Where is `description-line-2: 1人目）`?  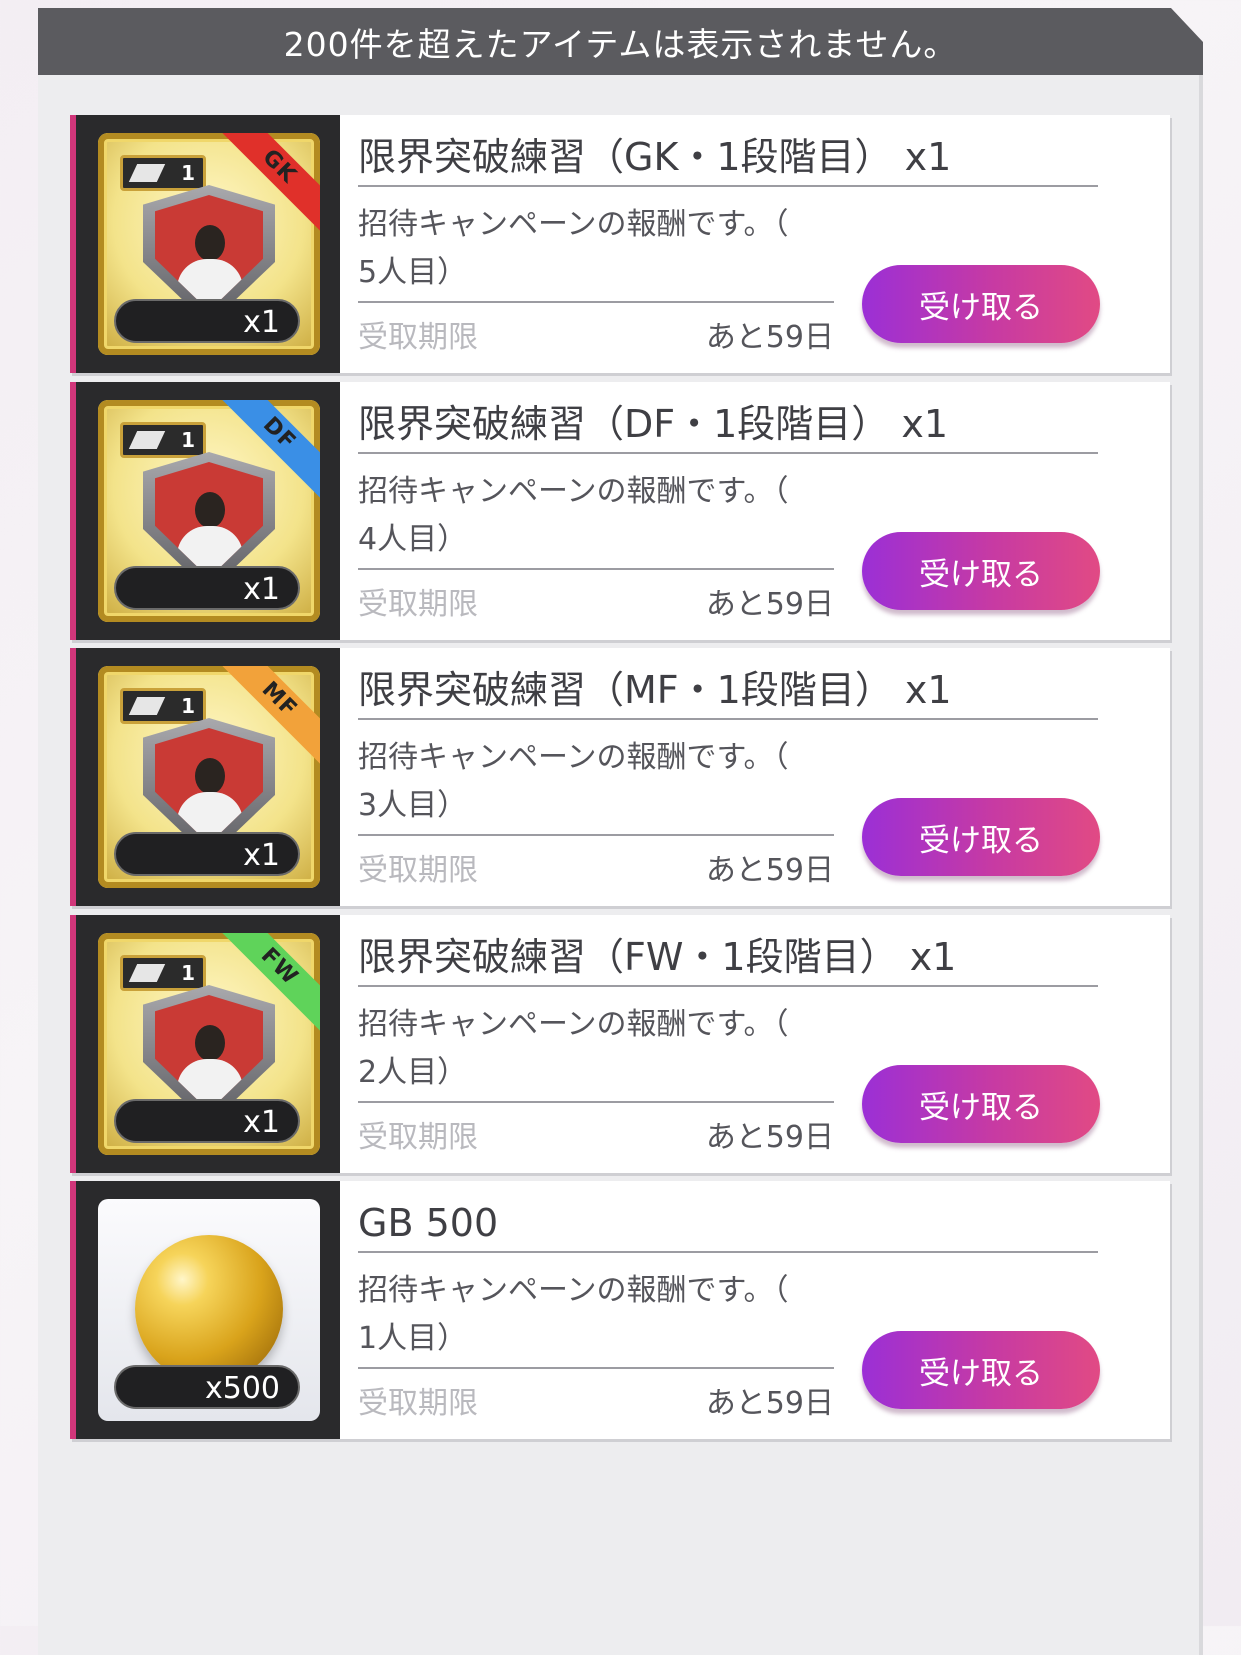
description-line-2: 1人目） is located at coordinates (413, 1338).